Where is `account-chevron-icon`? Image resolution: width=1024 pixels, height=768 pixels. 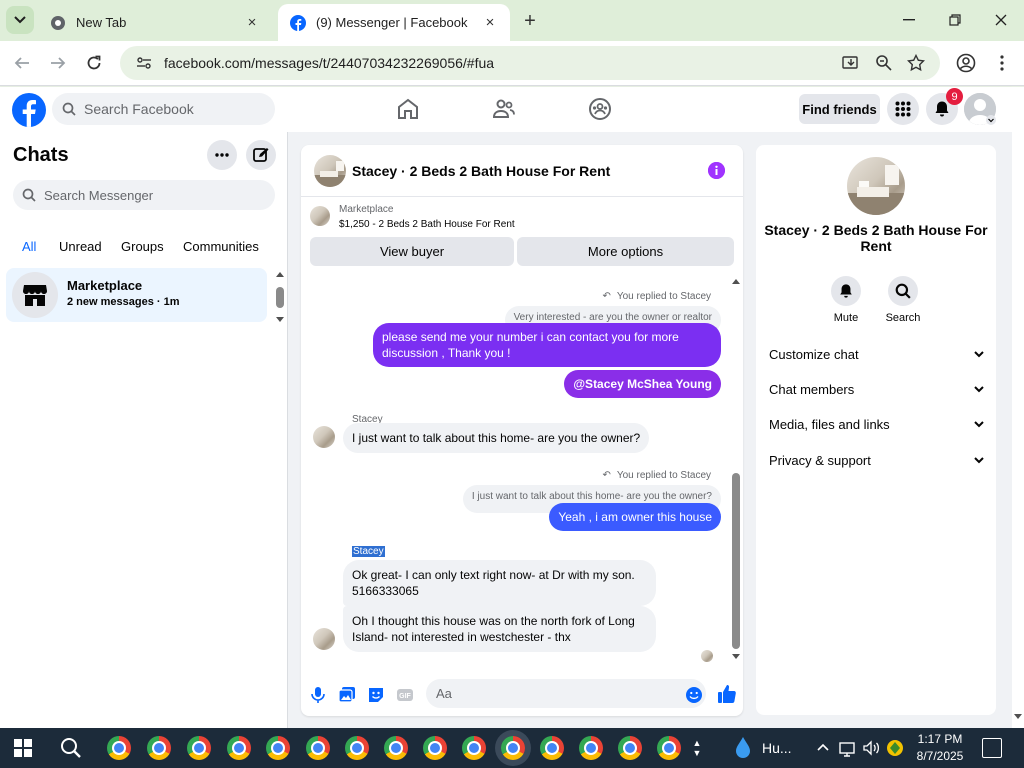
account-chevron-icon is located at coordinates (991, 120).